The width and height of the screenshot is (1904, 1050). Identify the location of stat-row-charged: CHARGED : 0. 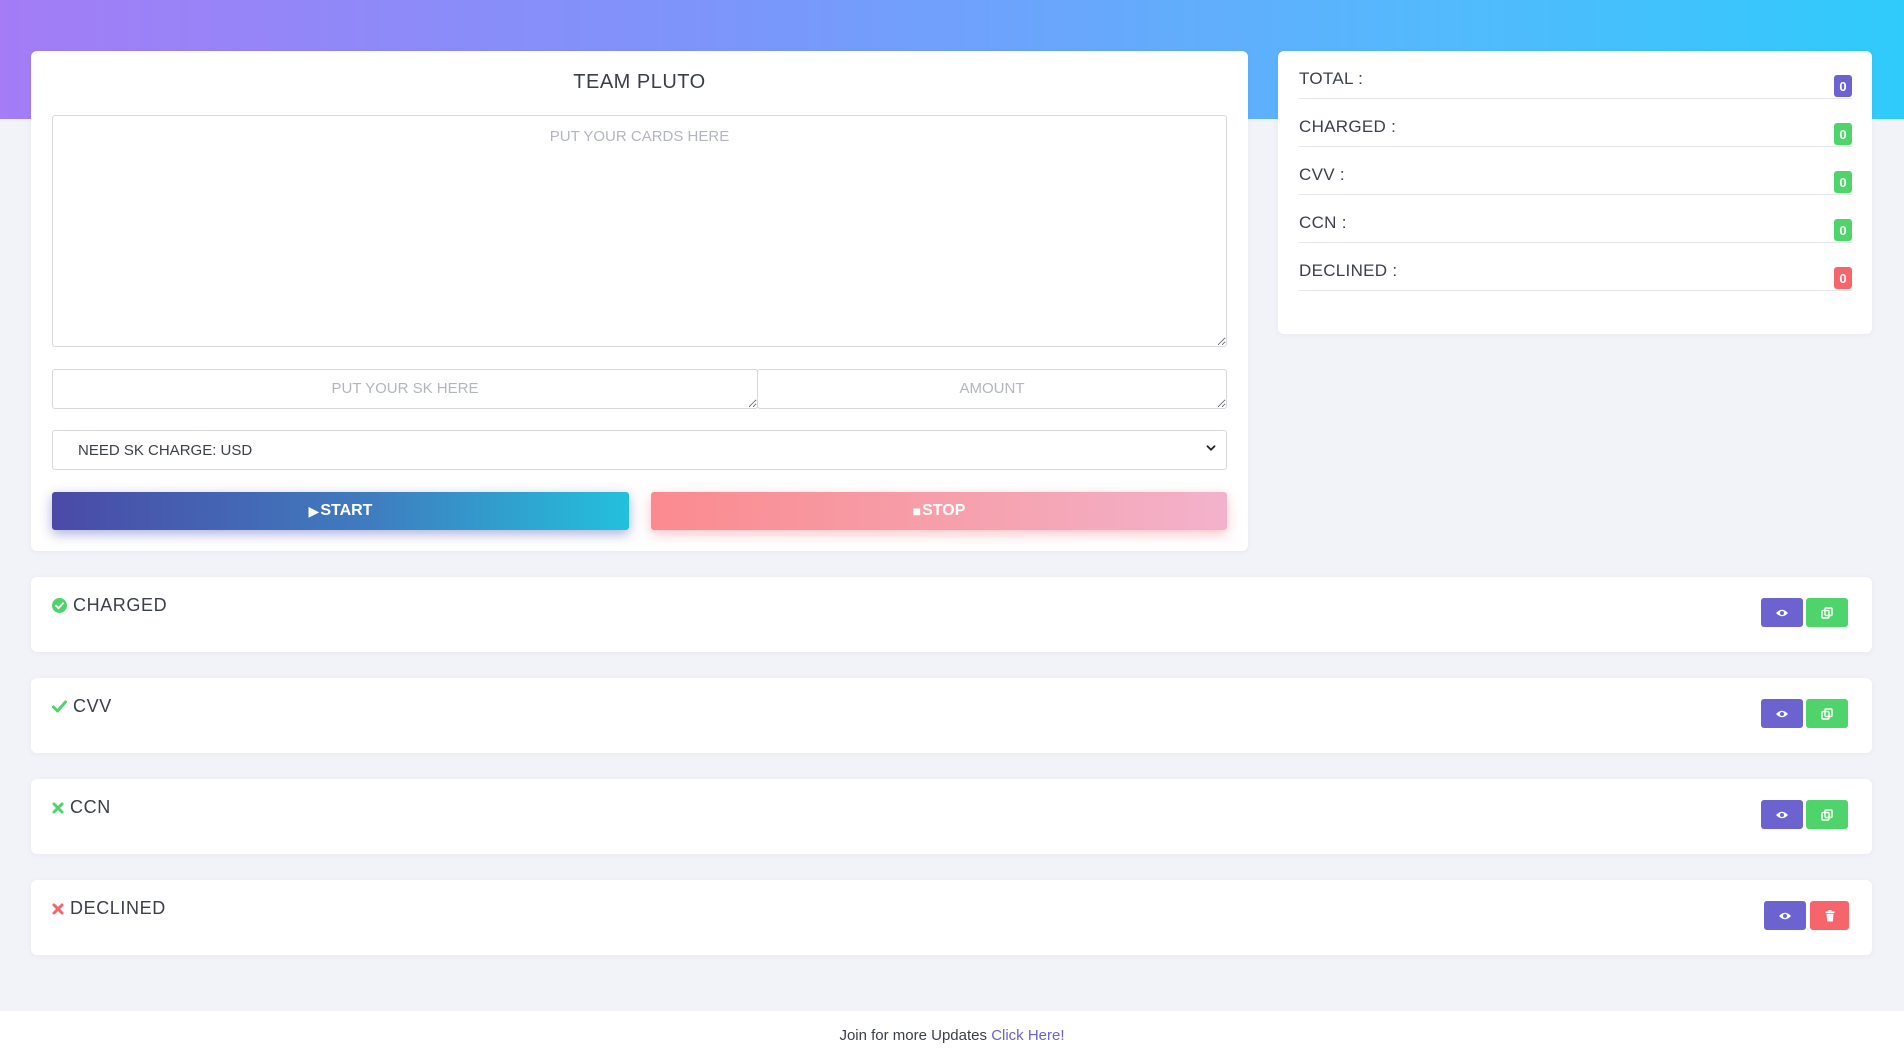
(1575, 123).